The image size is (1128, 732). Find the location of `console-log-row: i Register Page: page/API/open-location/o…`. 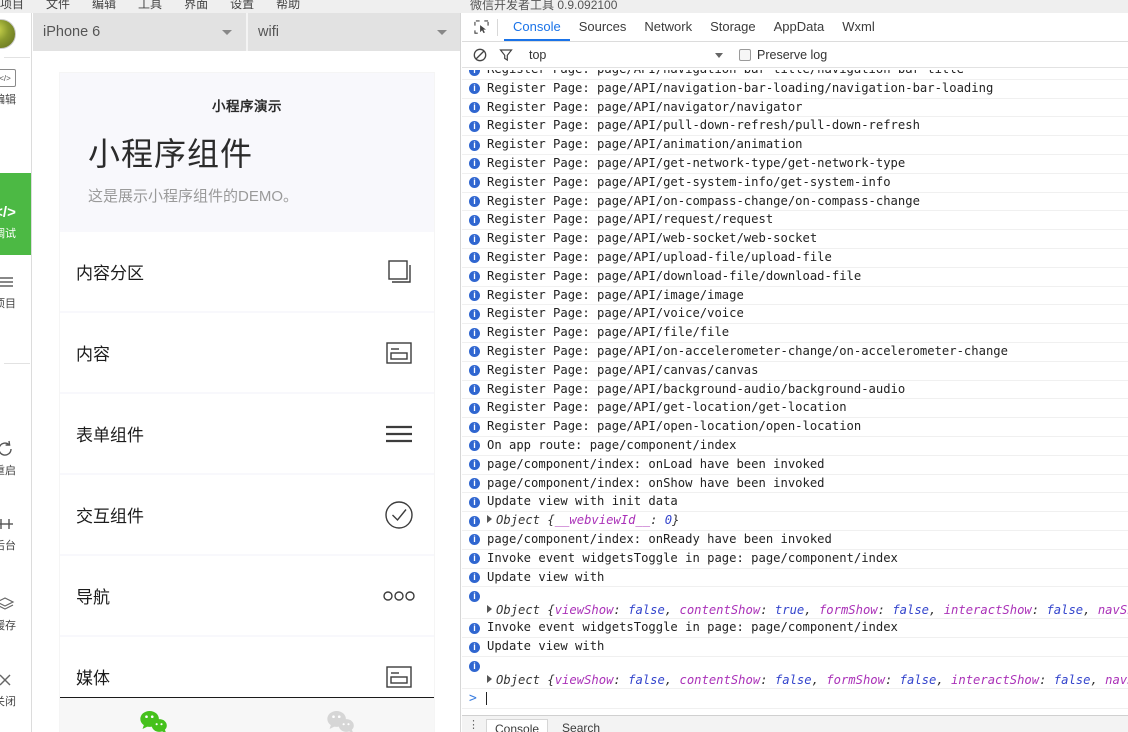

console-log-row: i Register Page: page/API/open-location/o… is located at coordinates (795, 427).